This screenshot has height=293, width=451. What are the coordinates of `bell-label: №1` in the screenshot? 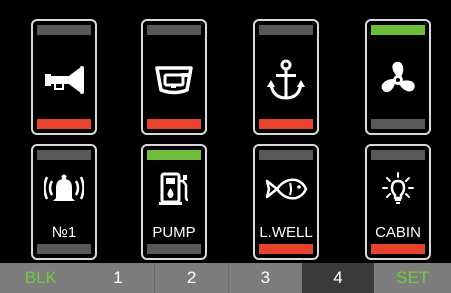 It's located at (64, 232).